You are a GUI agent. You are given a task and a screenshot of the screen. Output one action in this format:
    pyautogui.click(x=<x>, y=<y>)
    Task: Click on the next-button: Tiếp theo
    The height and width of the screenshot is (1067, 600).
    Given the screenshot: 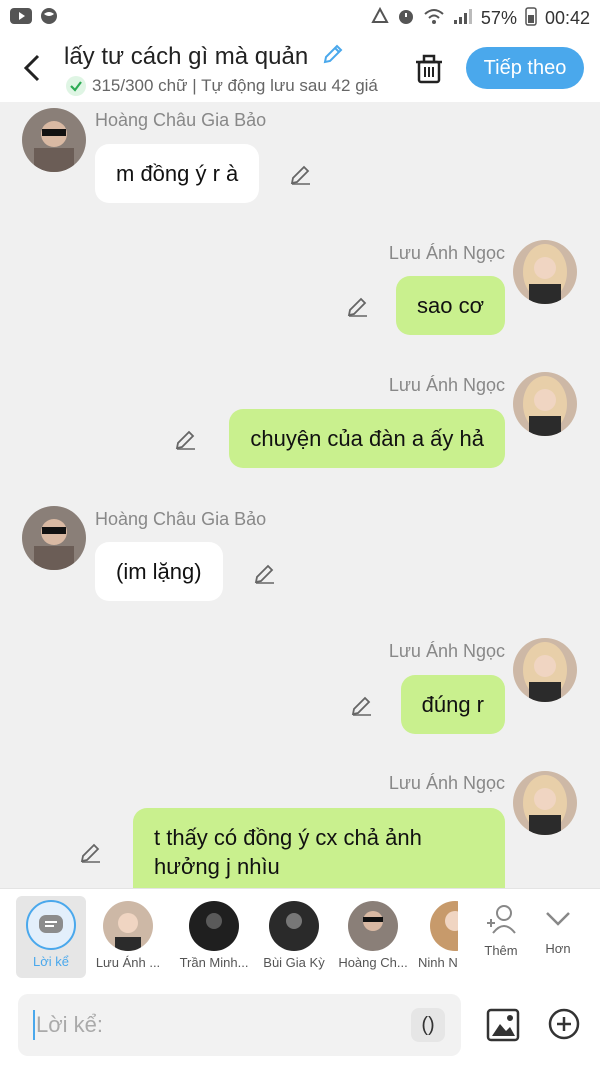 What is the action you would take?
    pyautogui.click(x=525, y=68)
    